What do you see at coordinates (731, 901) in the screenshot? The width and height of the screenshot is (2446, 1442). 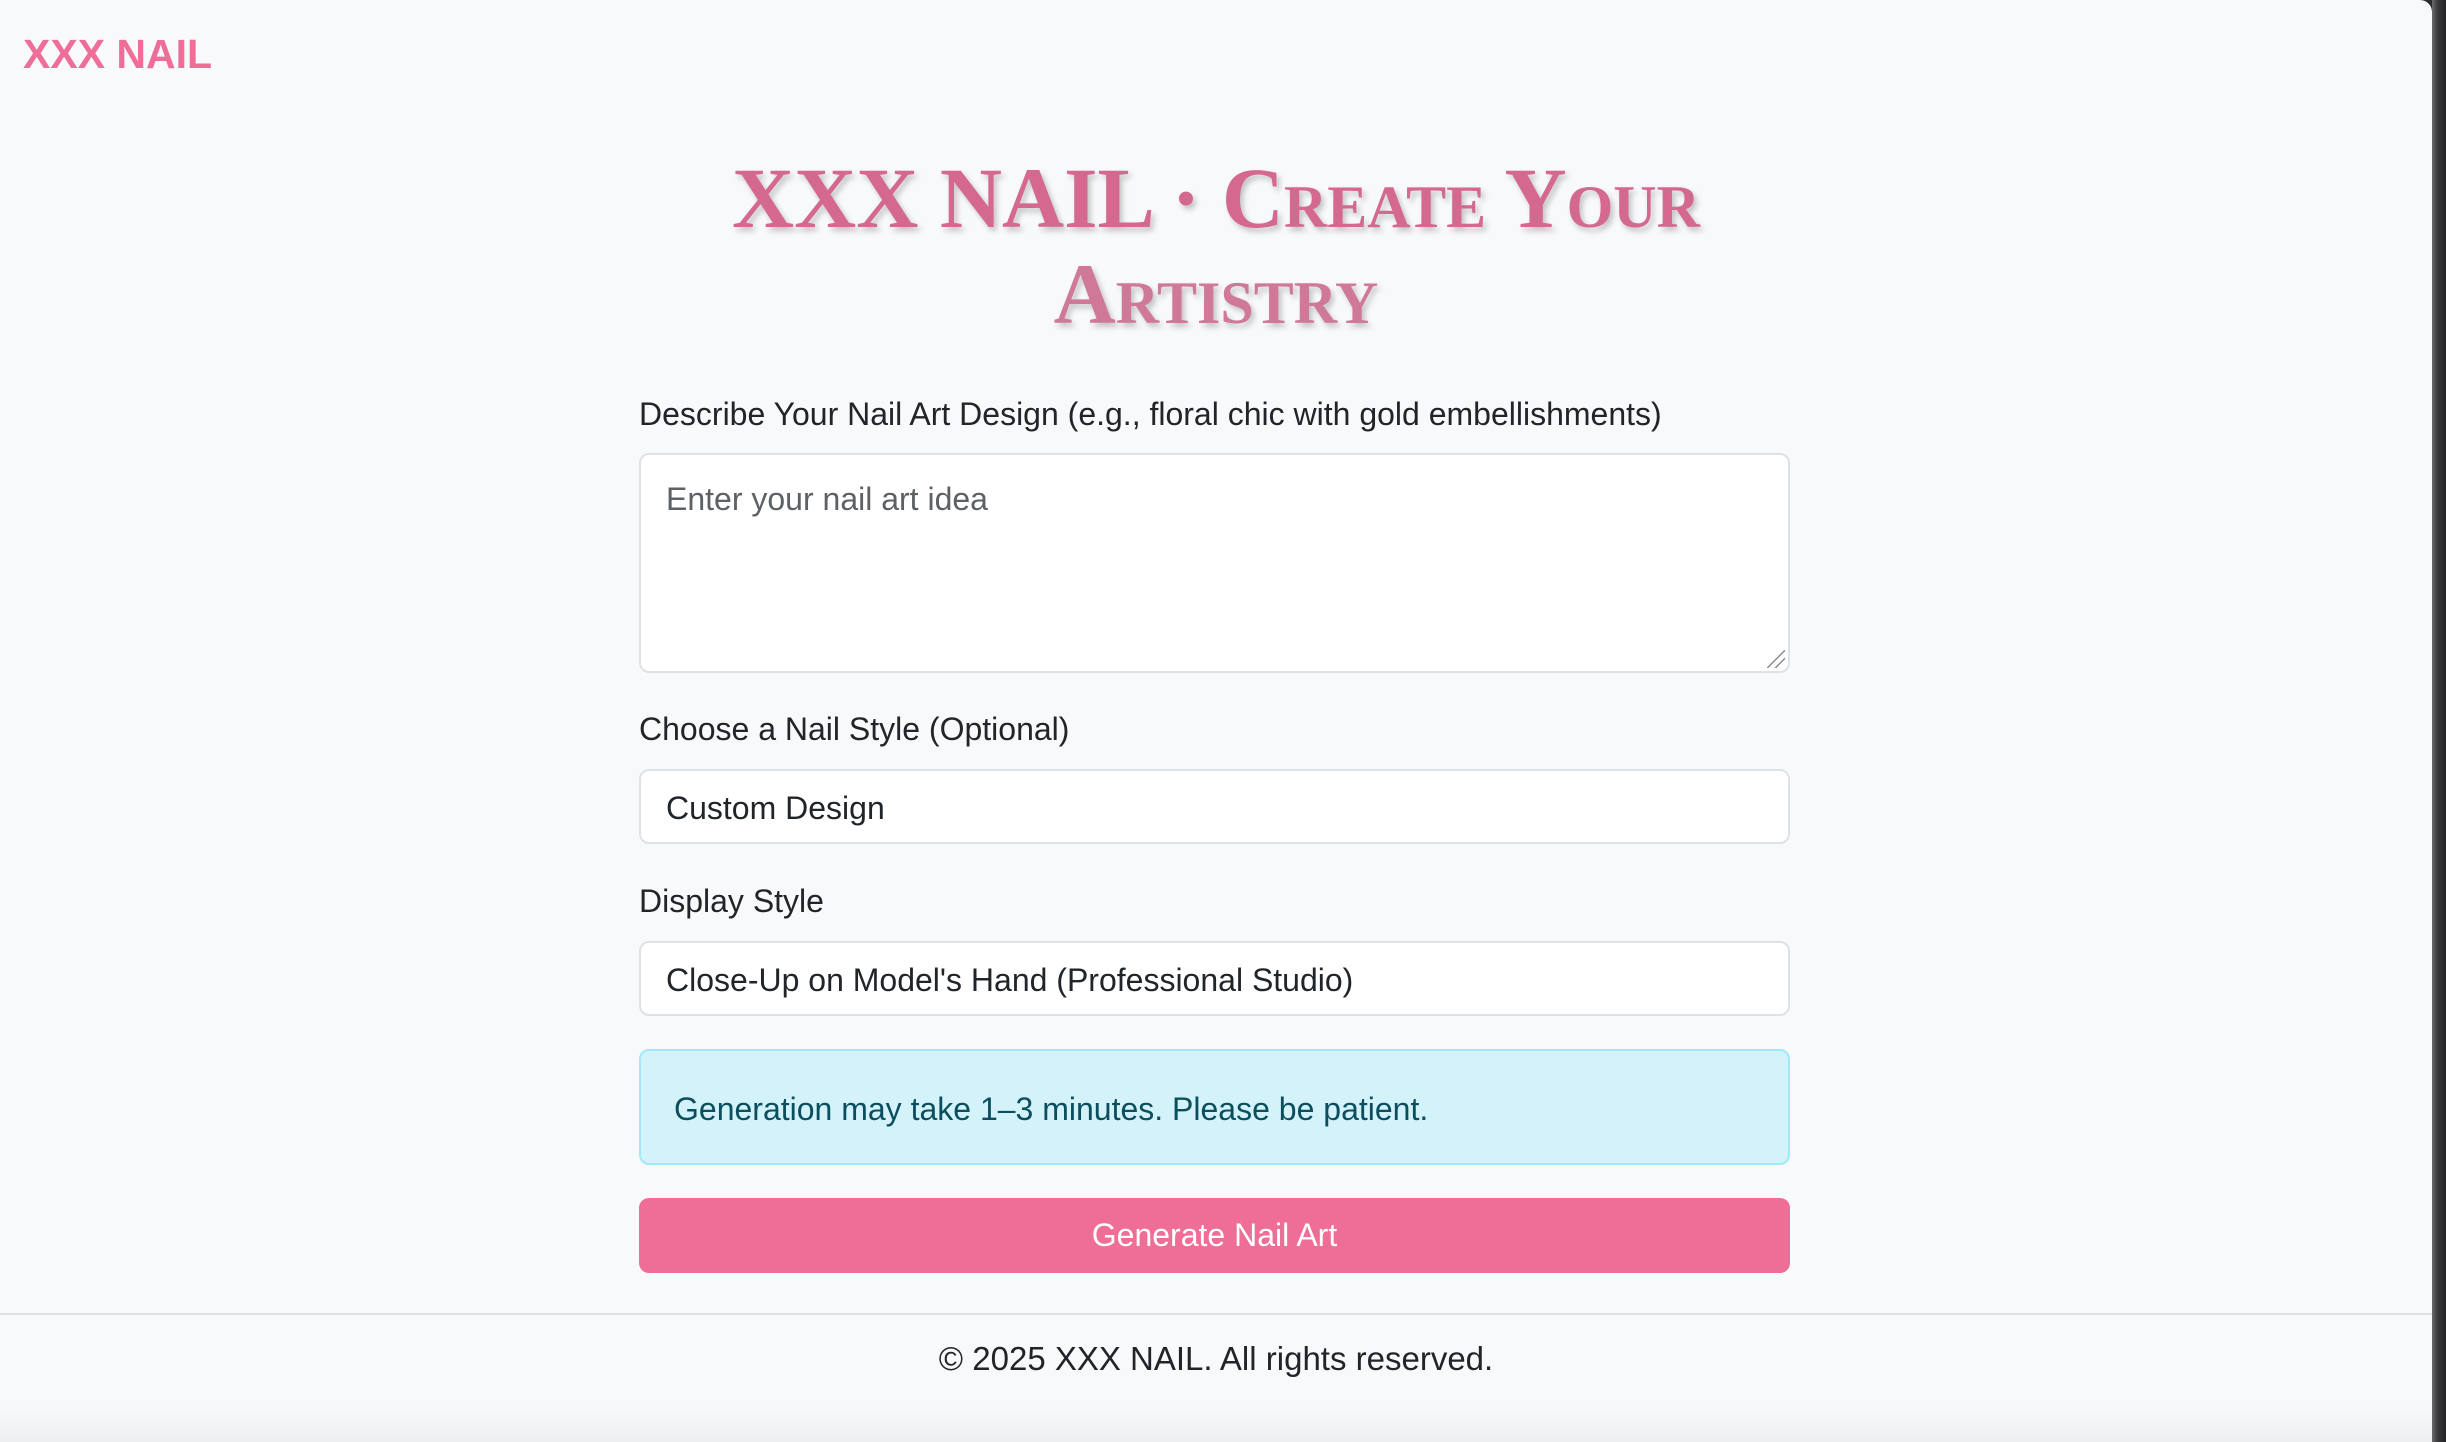 I see `display-style-label: Display Style` at bounding box center [731, 901].